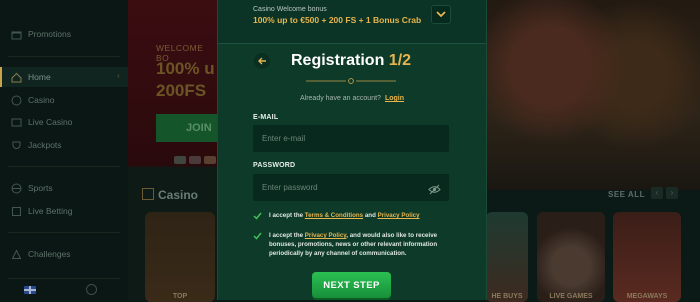  Describe the element at coordinates (187, 128) in the screenshot. I see `join-button: JOIN` at that location.